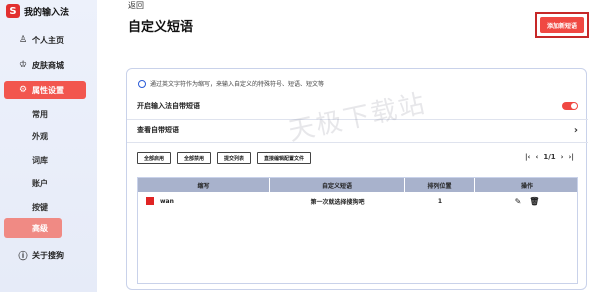  I want to click on tip-row: 通过英文字符作为缩写，来输入自定义的特殊符号、短语、短文等, so click(231, 83).